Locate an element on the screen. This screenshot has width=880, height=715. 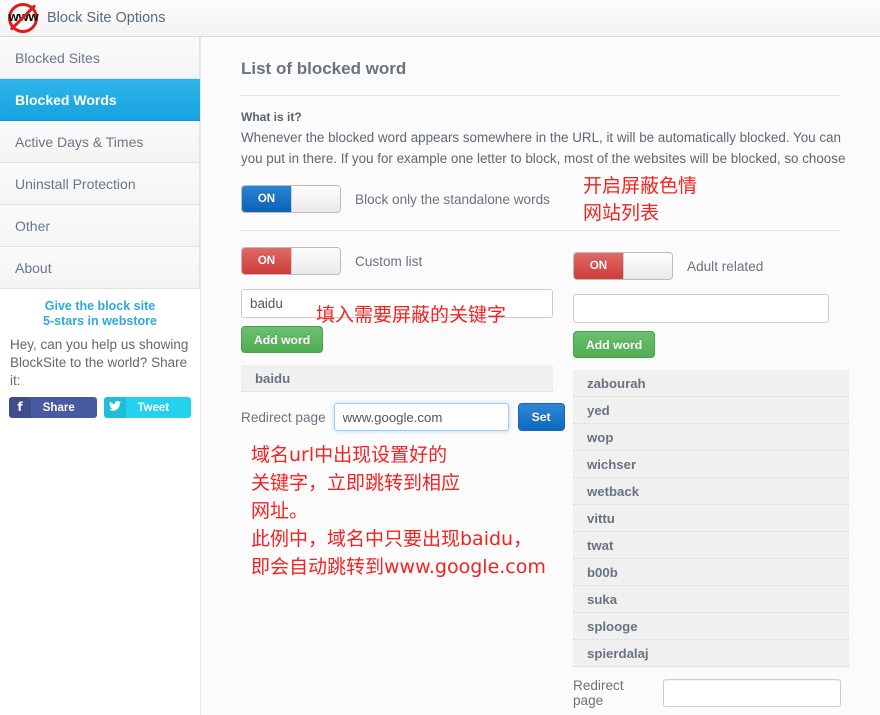
custom-redirect-row: Redirect page Set is located at coordinates (407, 417).